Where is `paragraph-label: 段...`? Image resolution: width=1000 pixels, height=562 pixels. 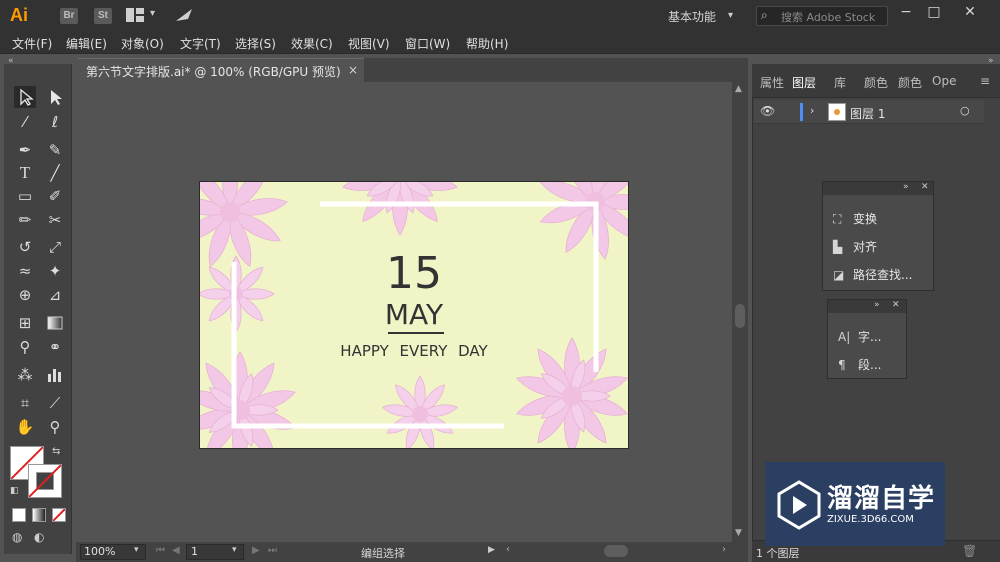
paragraph-label: 段... is located at coordinates (870, 365).